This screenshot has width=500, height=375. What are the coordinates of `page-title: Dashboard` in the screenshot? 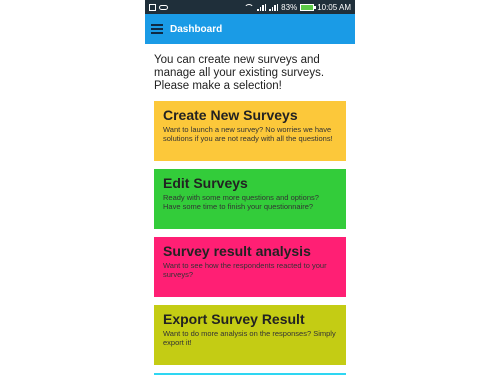 It's located at (196, 29).